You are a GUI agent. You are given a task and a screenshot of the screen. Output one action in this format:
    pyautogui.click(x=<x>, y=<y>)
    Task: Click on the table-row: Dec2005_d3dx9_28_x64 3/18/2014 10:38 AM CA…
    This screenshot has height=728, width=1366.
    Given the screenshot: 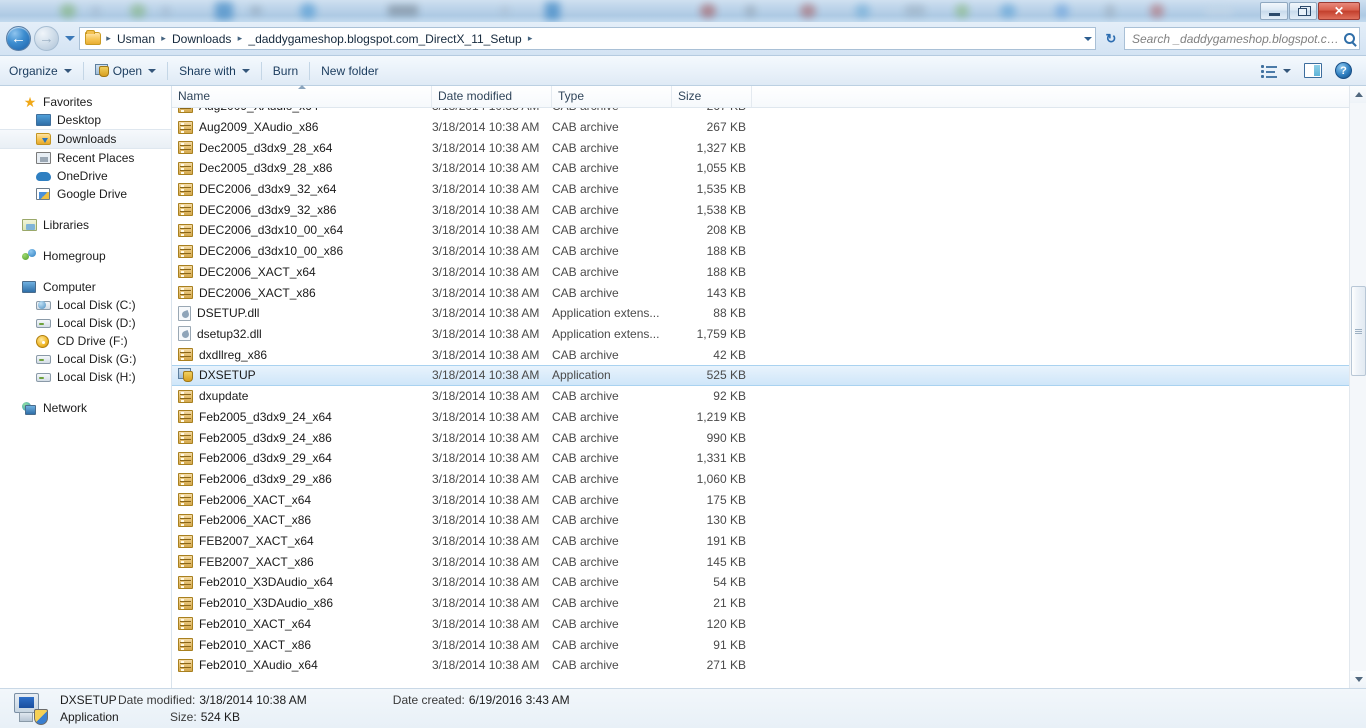 What is the action you would take?
    pyautogui.click(x=760, y=147)
    